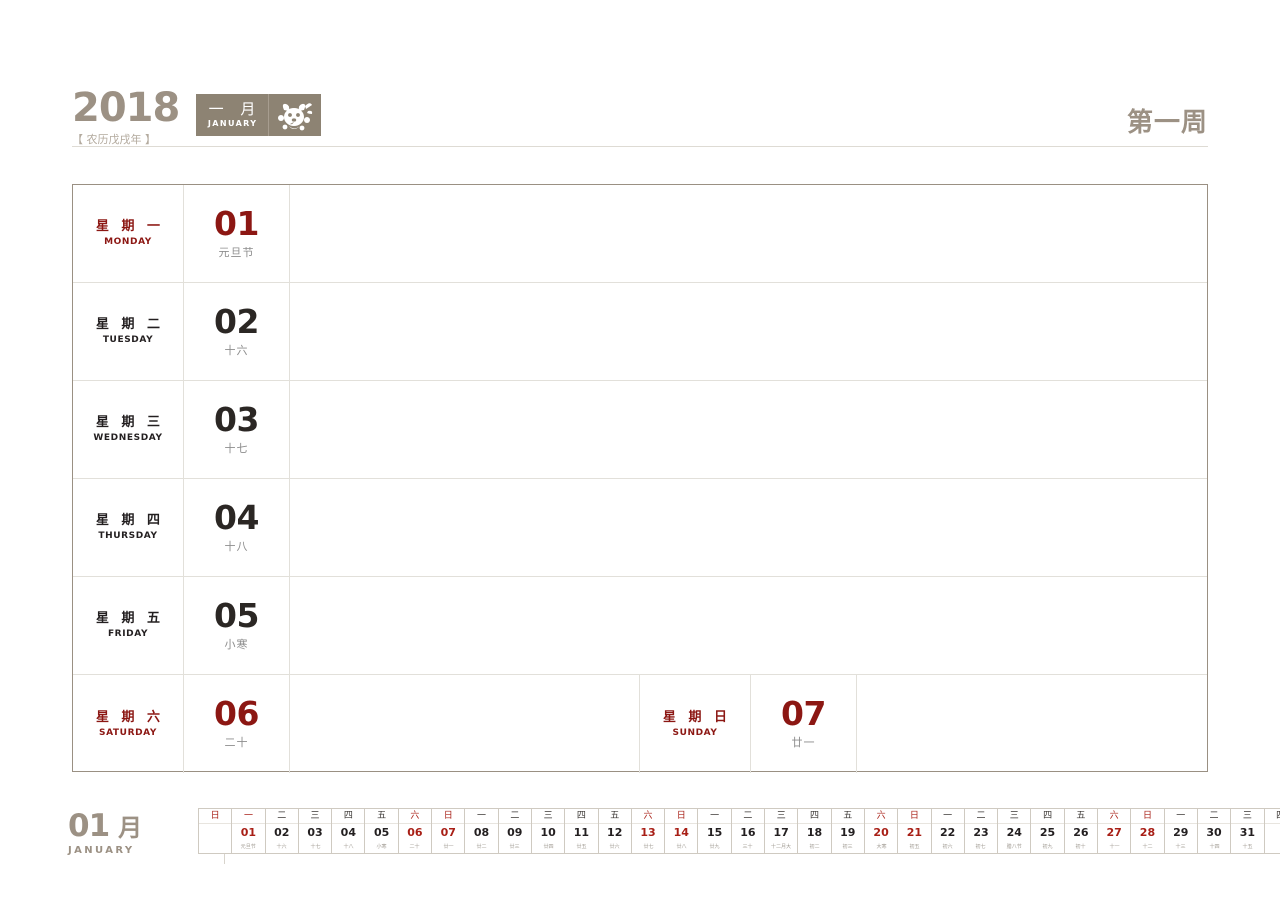 The image size is (1280, 911). What do you see at coordinates (414, 847) in the screenshot?
I see `mini-day-lunar: 二十` at bounding box center [414, 847].